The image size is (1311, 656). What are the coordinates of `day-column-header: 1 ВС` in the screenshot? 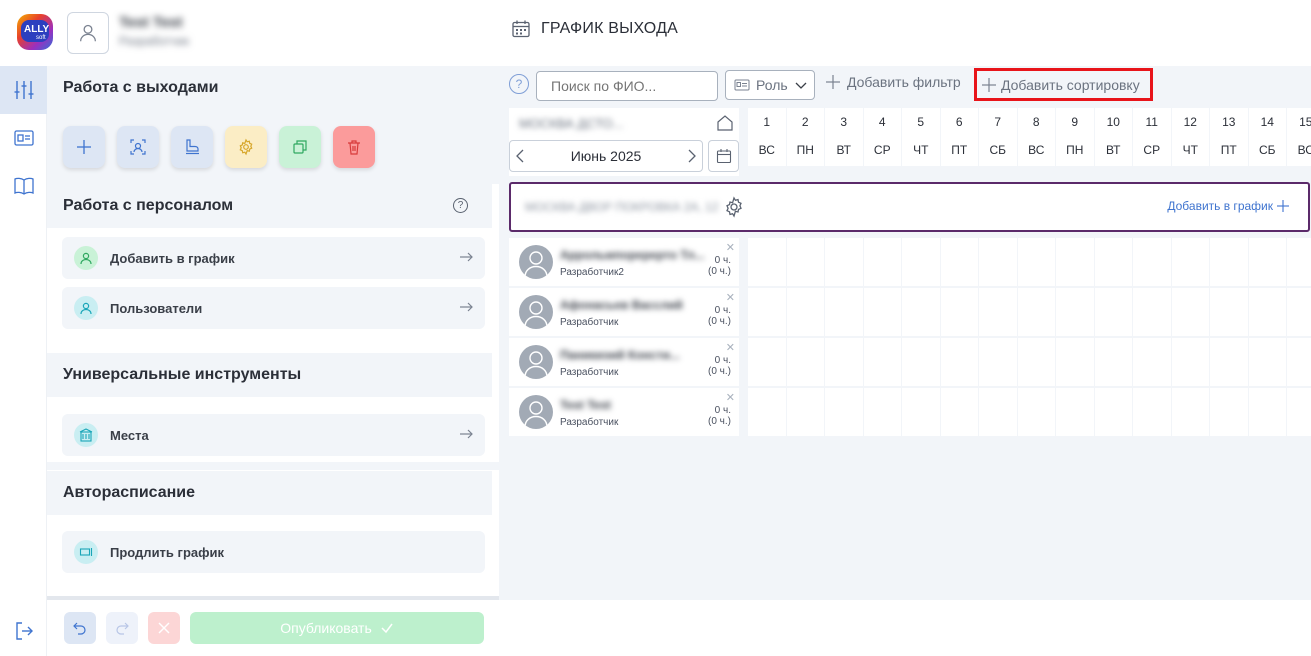 It's located at (767, 137).